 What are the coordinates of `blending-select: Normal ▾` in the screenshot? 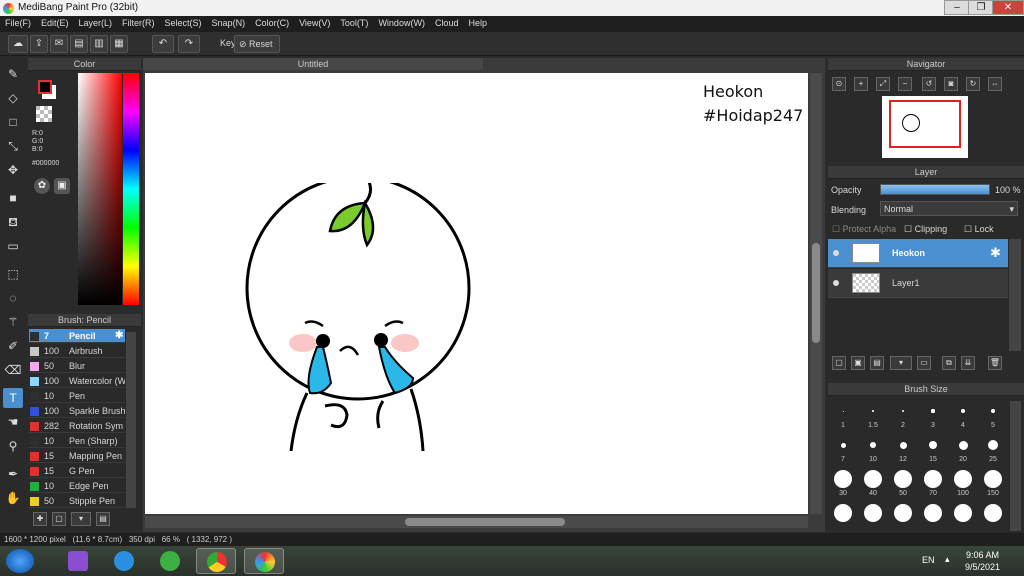 It's located at (949, 208).